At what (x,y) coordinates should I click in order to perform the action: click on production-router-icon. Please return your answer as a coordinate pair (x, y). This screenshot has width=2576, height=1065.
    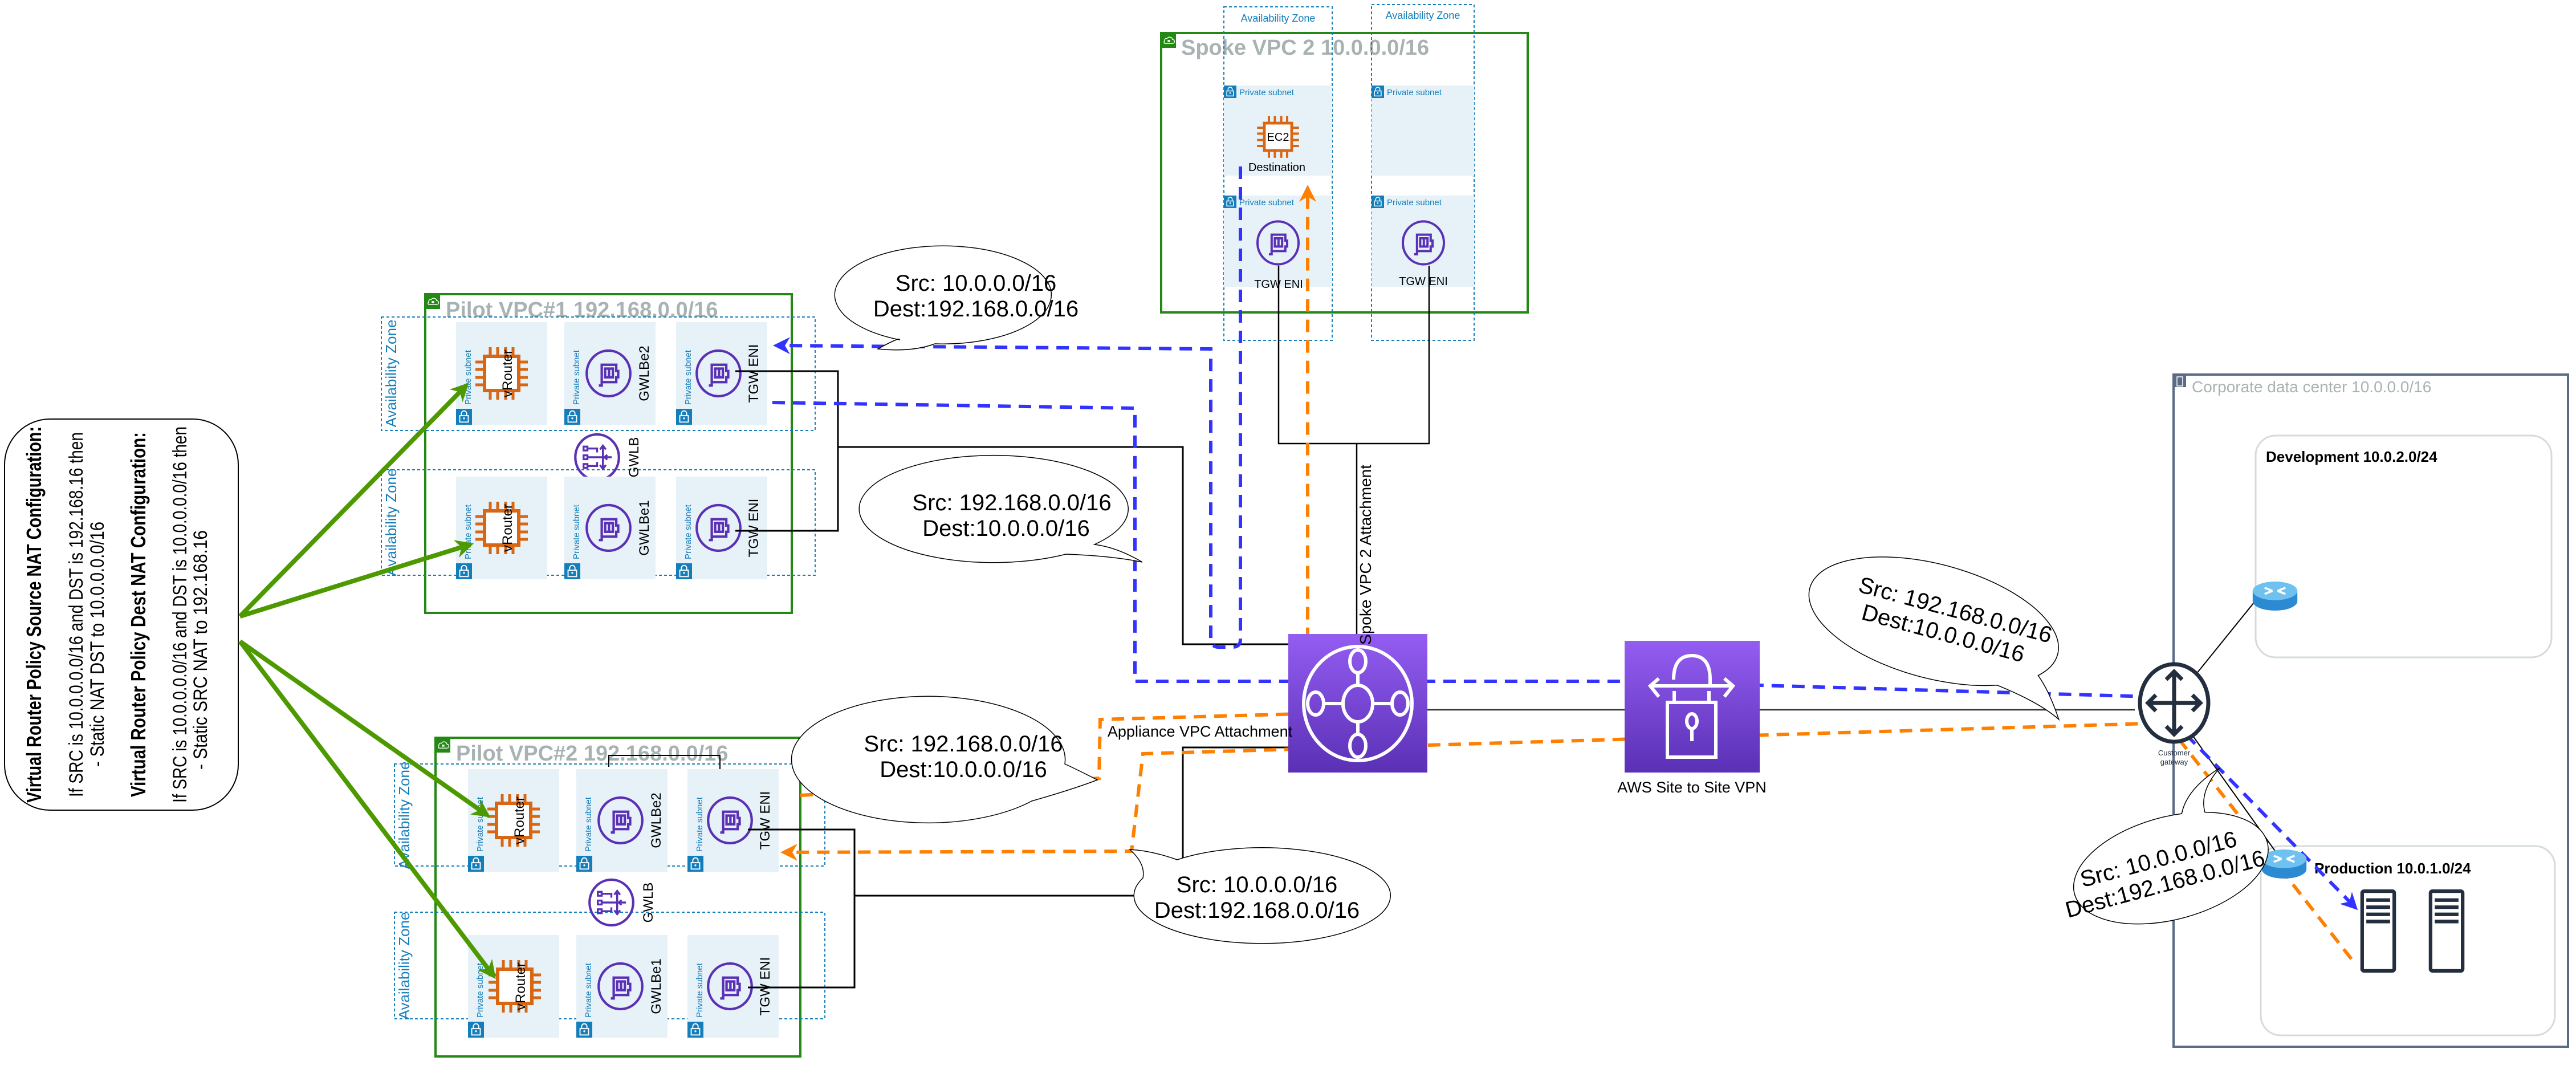
    Looking at the image, I should click on (2284, 864).